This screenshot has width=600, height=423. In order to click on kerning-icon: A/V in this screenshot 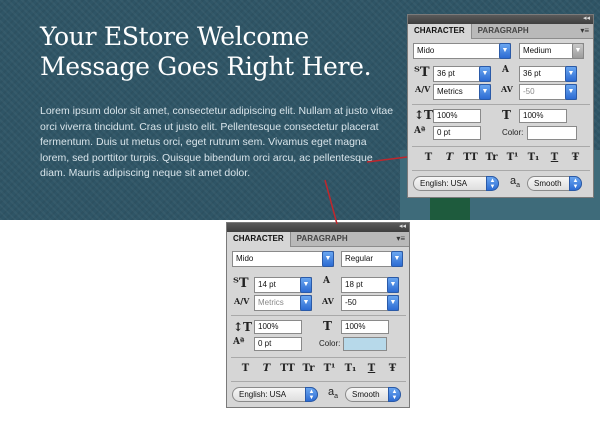, I will do `click(242, 301)`.